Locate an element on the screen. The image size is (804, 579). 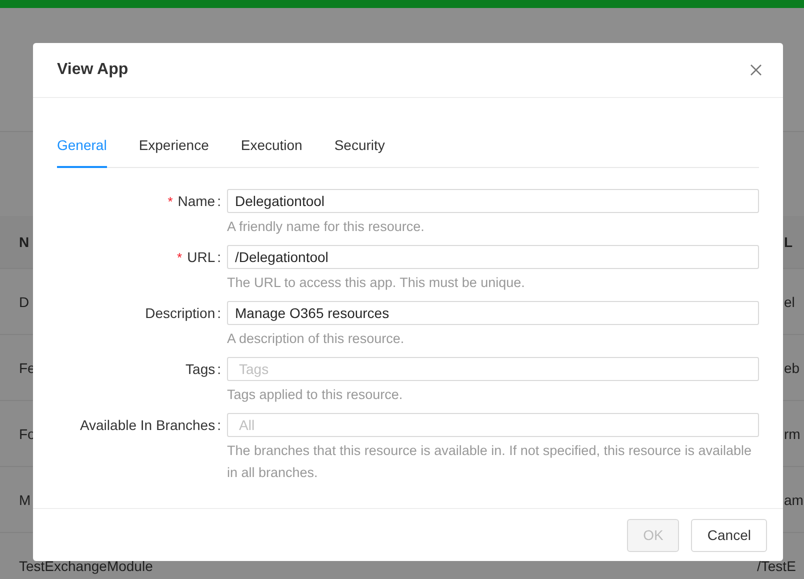
input-field: Delegationtool is located at coordinates (493, 201).